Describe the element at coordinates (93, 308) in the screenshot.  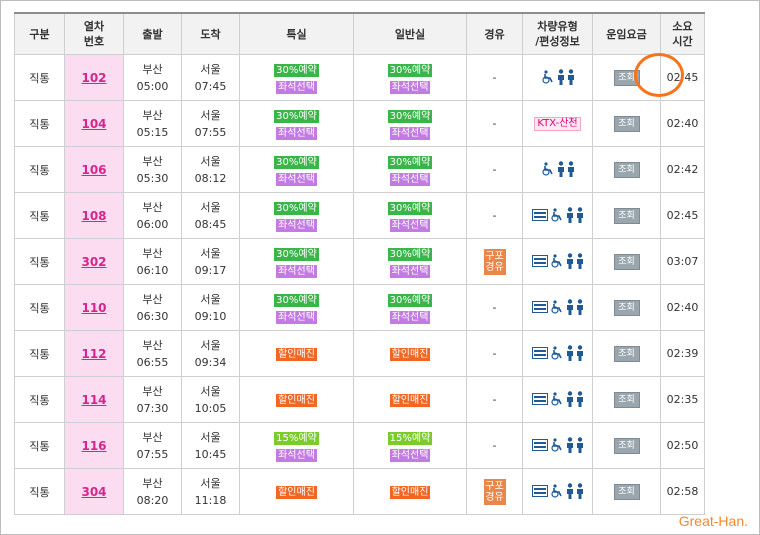
I see `train-number-link: 110` at that location.